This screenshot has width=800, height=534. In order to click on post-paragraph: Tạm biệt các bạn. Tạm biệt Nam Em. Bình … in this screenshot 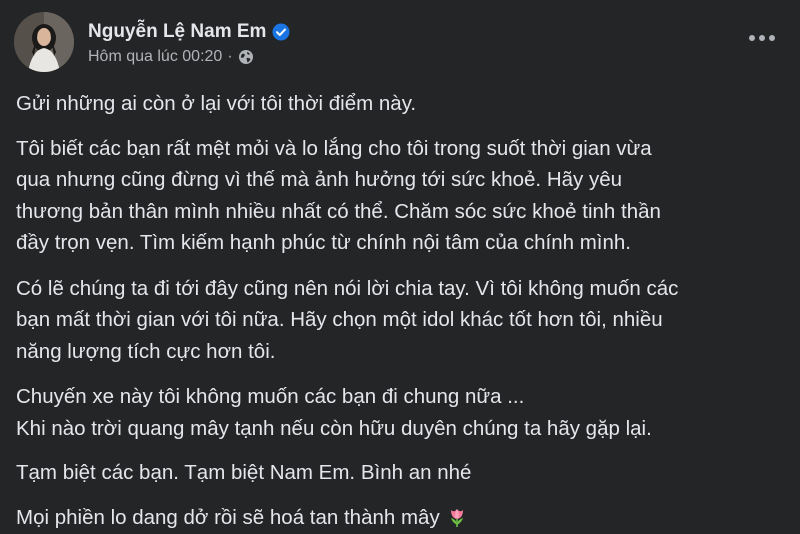, I will do `click(401, 473)`.